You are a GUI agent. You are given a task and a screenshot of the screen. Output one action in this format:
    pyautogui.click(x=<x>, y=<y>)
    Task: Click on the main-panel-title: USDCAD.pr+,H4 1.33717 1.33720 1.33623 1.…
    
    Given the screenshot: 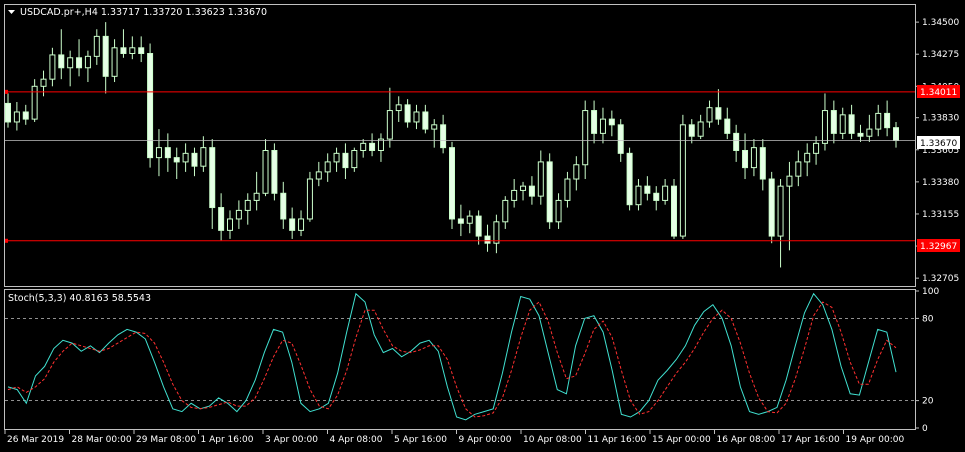 What is the action you would take?
    pyautogui.click(x=137, y=12)
    